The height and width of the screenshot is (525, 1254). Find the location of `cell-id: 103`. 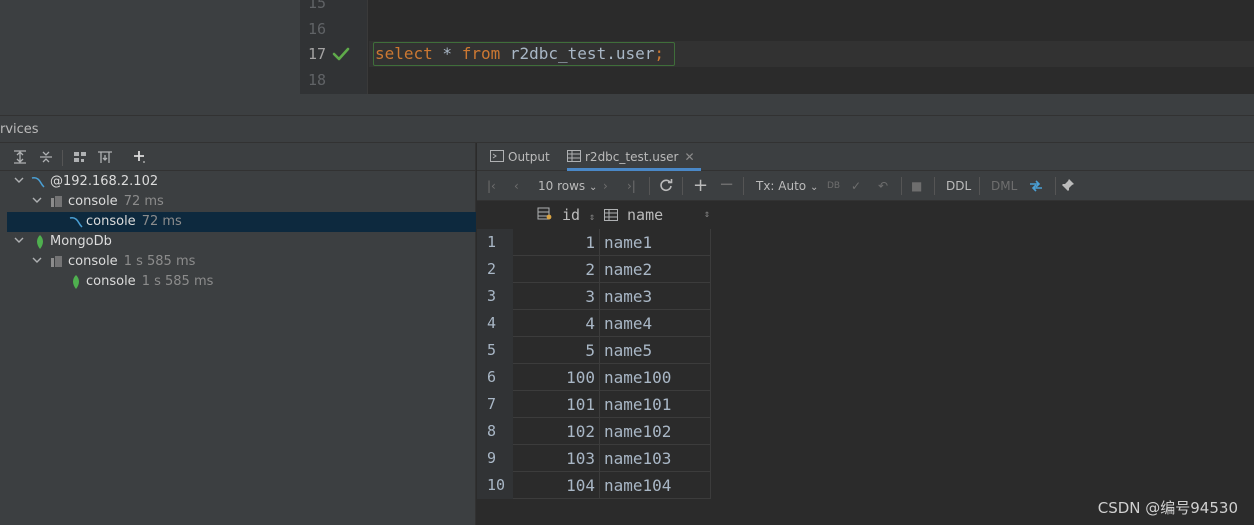

cell-id: 103 is located at coordinates (556, 458).